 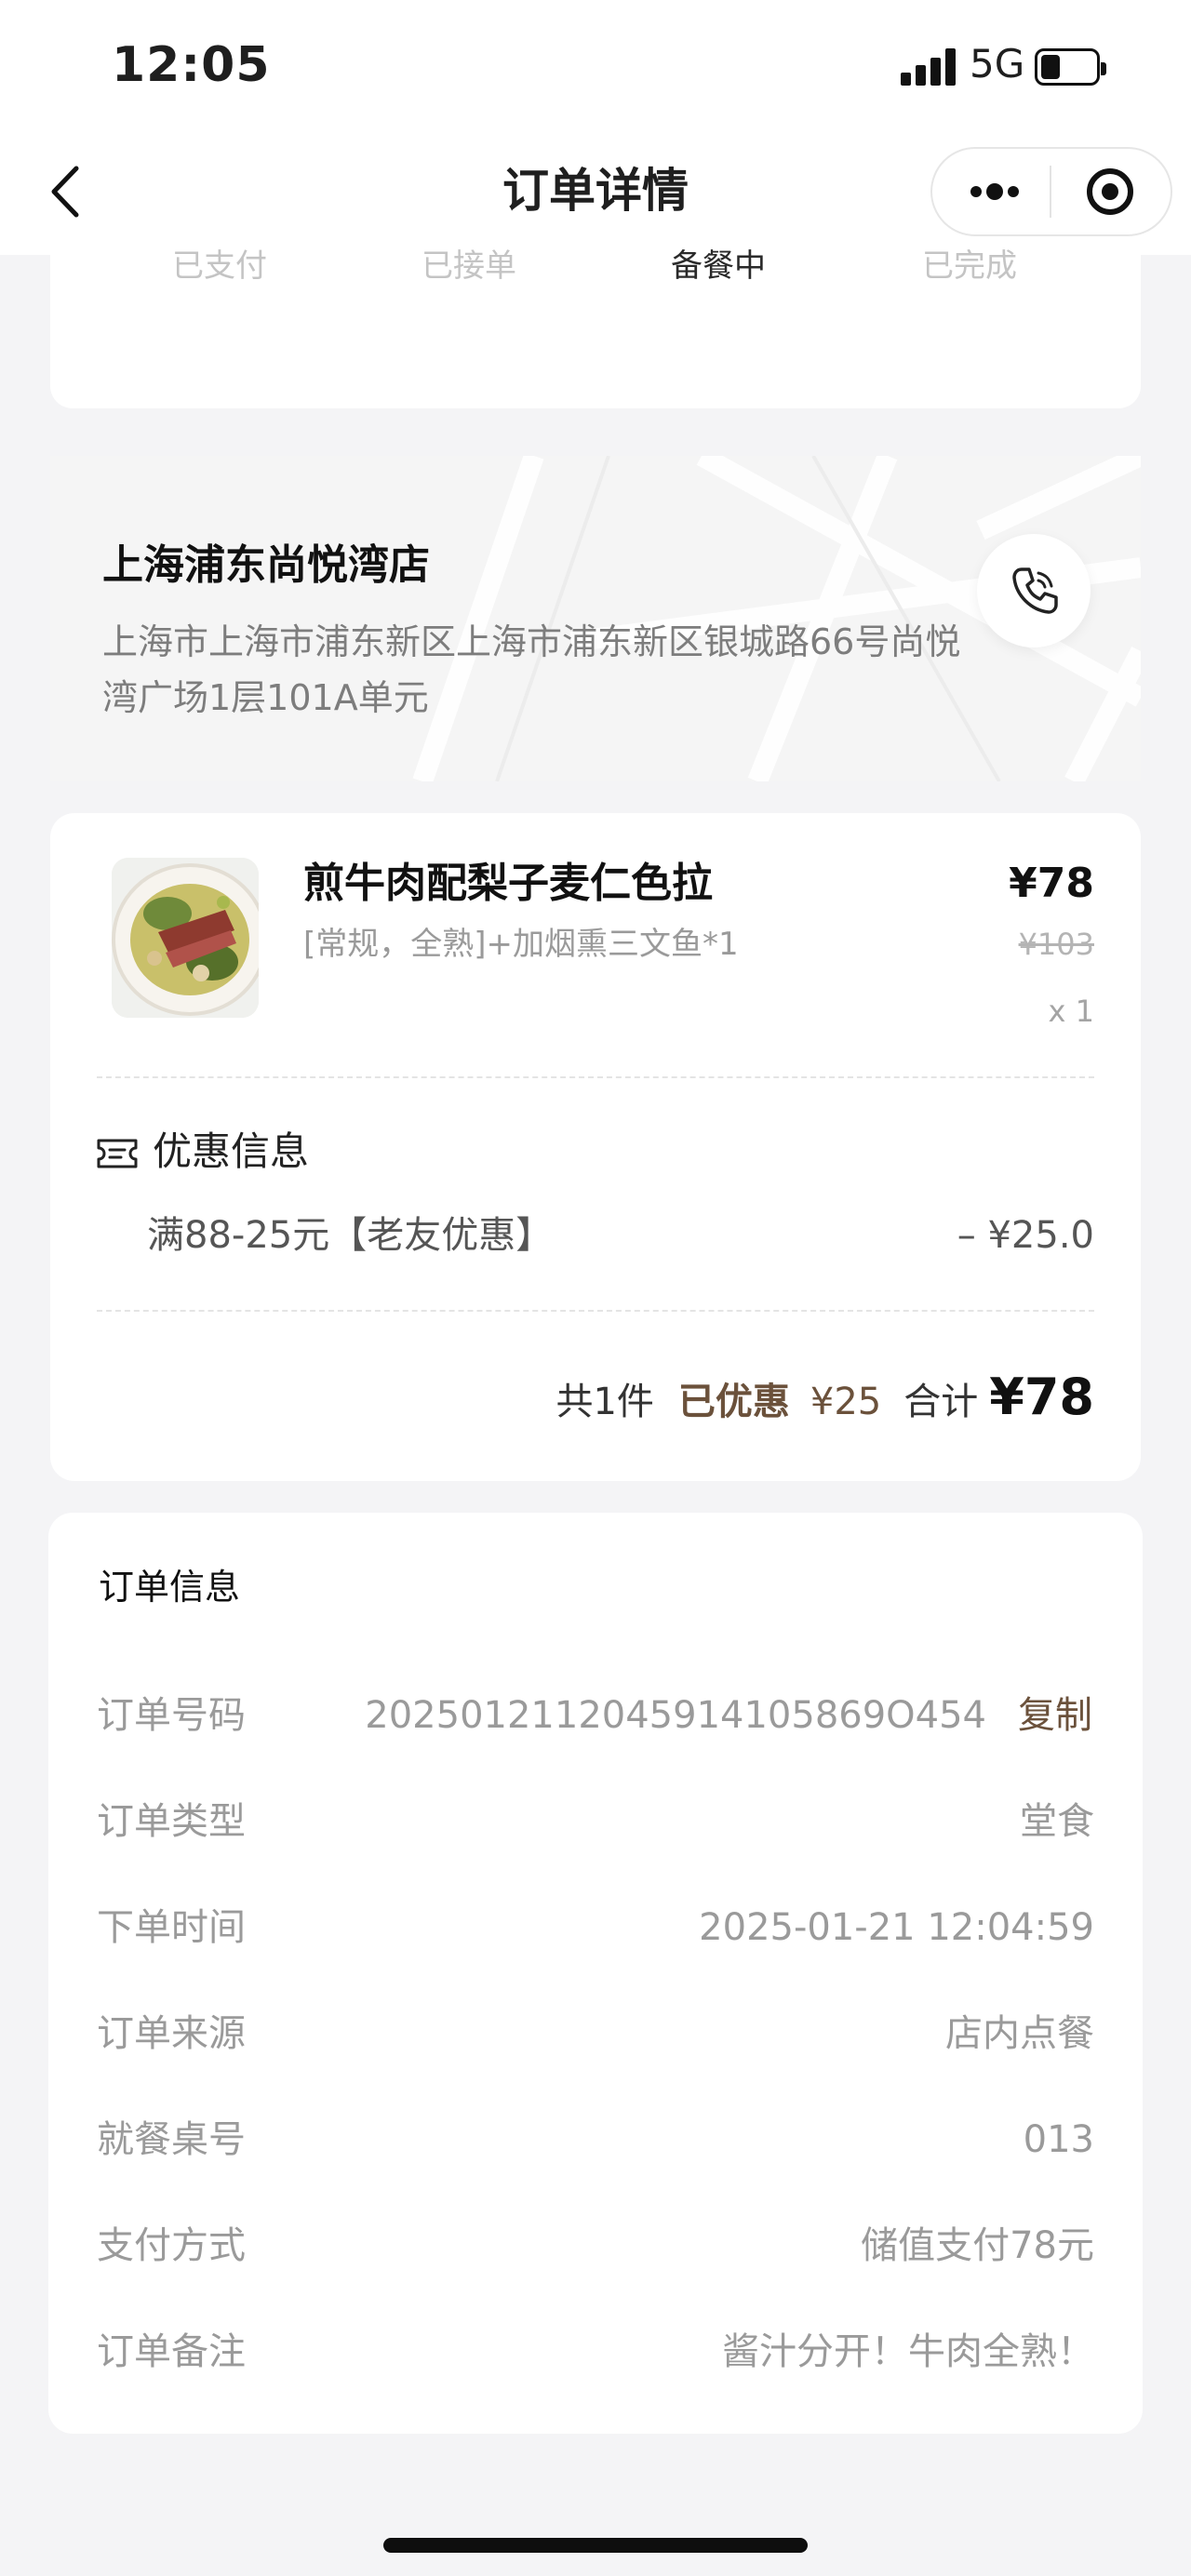 I want to click on step-completed: 已完成, so click(x=969, y=266).